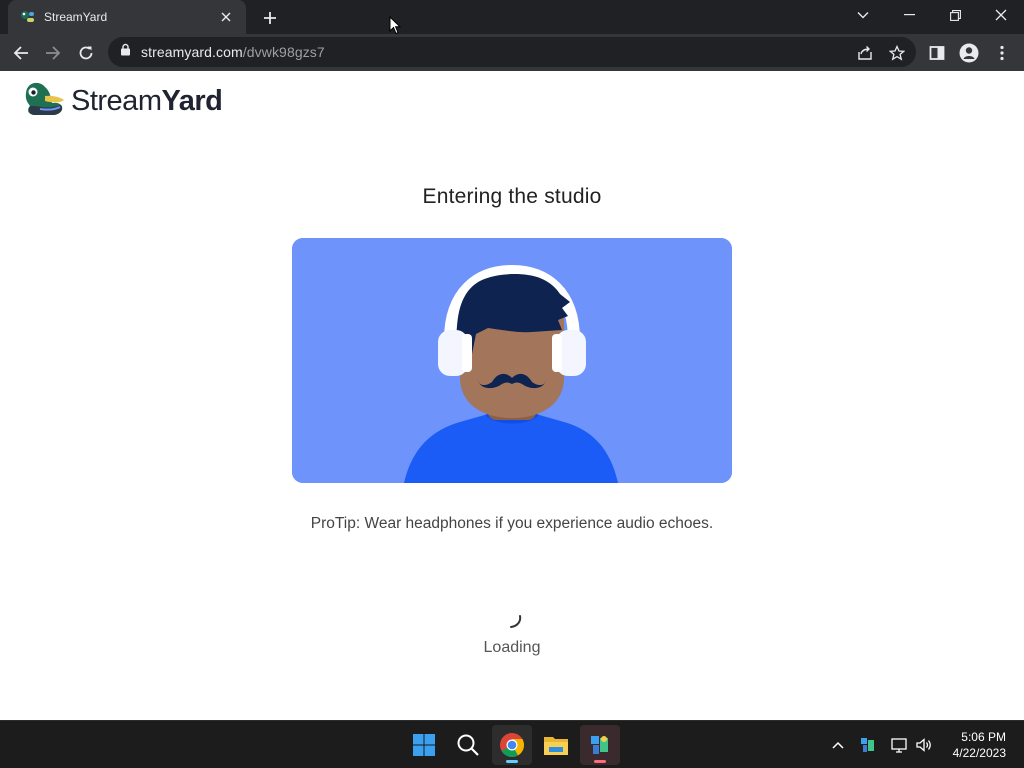  What do you see at coordinates (86, 53) in the screenshot?
I see `reload-icon` at bounding box center [86, 53].